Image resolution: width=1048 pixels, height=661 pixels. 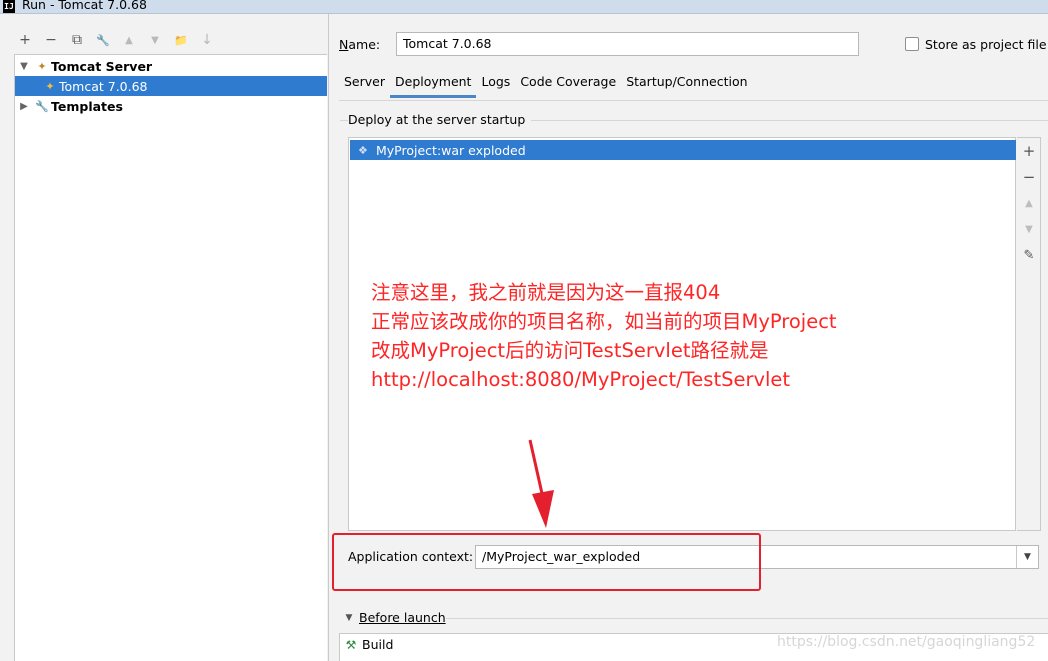 What do you see at coordinates (378, 644) in the screenshot?
I see `build-label: Build` at bounding box center [378, 644].